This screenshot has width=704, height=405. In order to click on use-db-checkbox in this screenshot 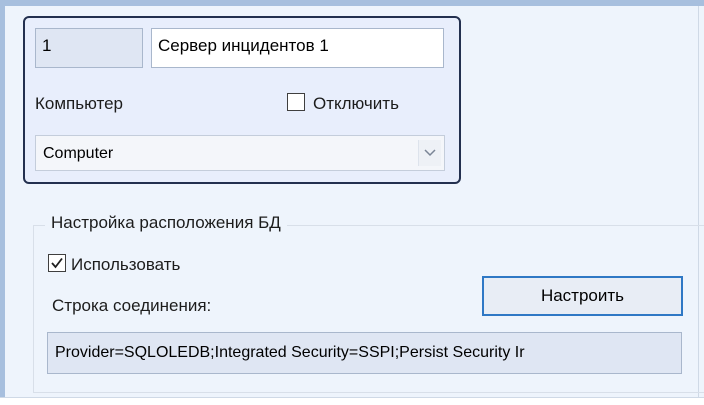, I will do `click(57, 263)`.